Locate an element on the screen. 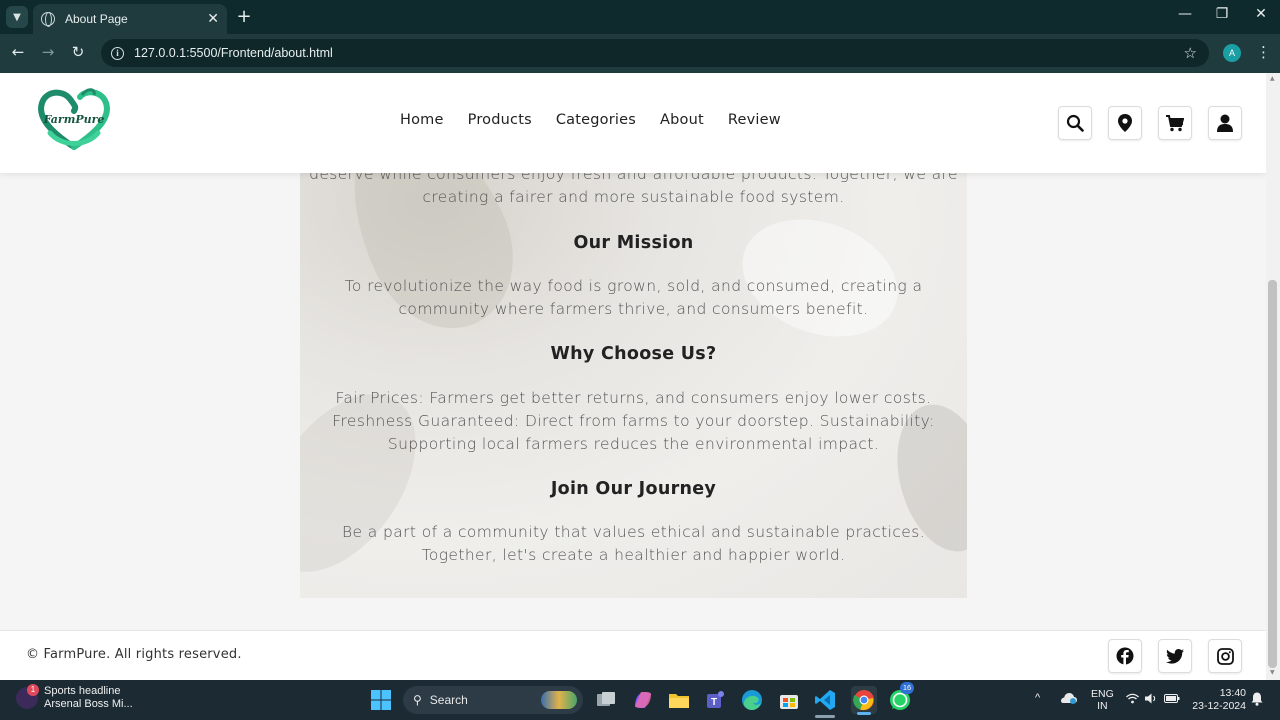 The image size is (1280, 720). copilot-icon is located at coordinates (643, 700).